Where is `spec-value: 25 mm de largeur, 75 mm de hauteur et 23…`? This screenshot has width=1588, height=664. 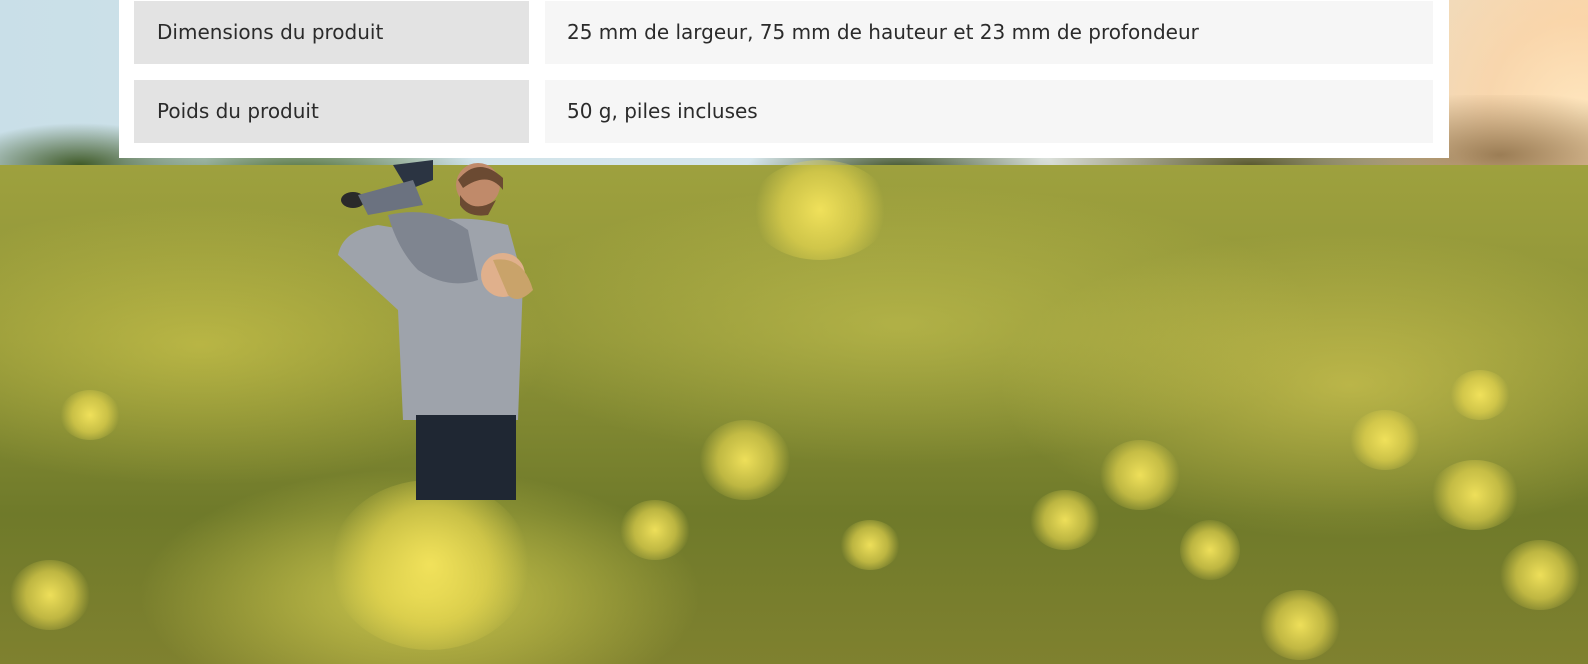
spec-value: 25 mm de largeur, 75 mm de hauteur et 23… is located at coordinates (989, 32).